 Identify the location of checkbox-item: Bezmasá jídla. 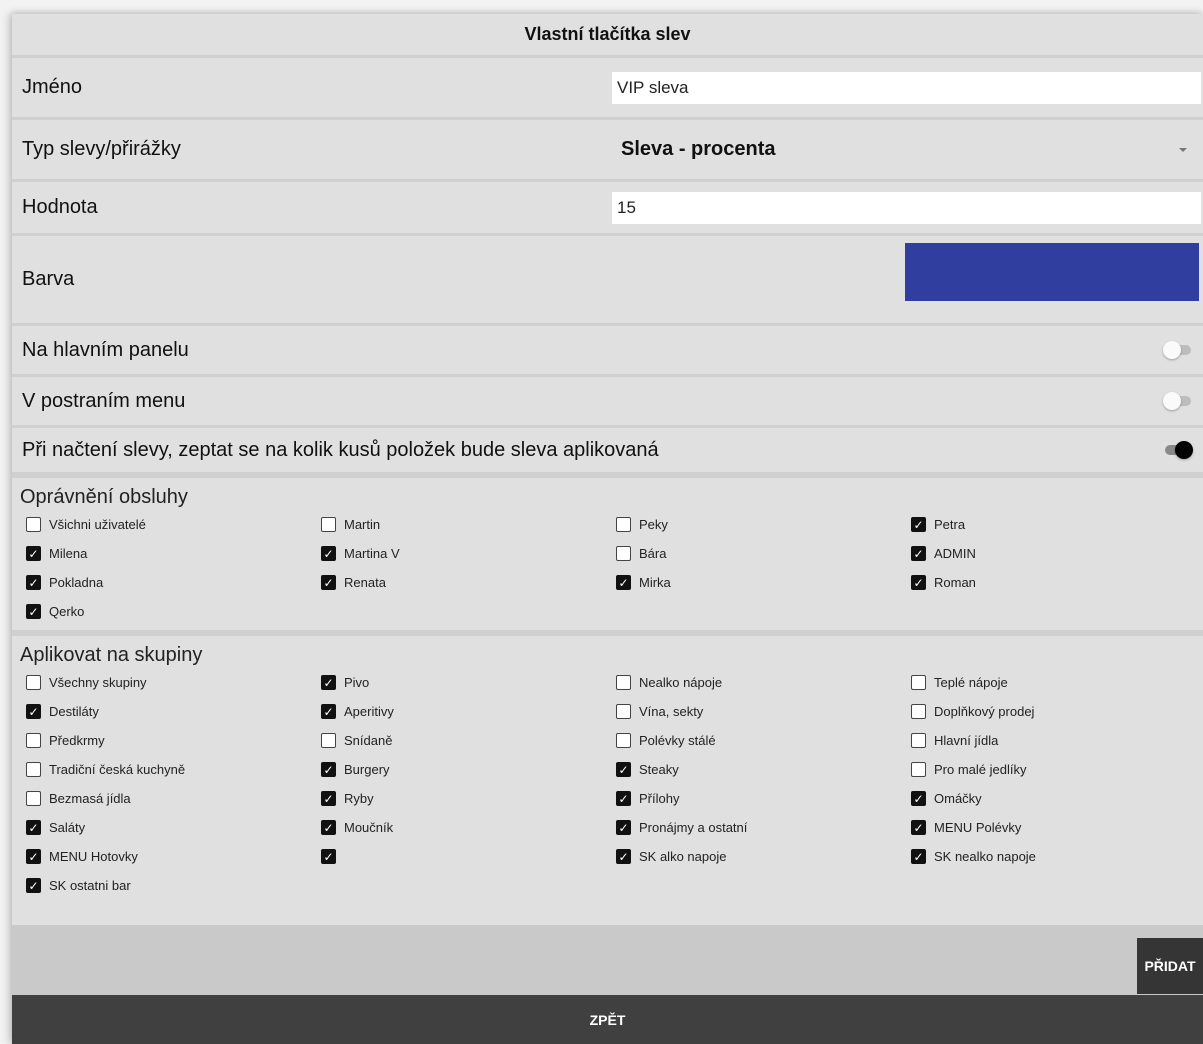
(167, 798).